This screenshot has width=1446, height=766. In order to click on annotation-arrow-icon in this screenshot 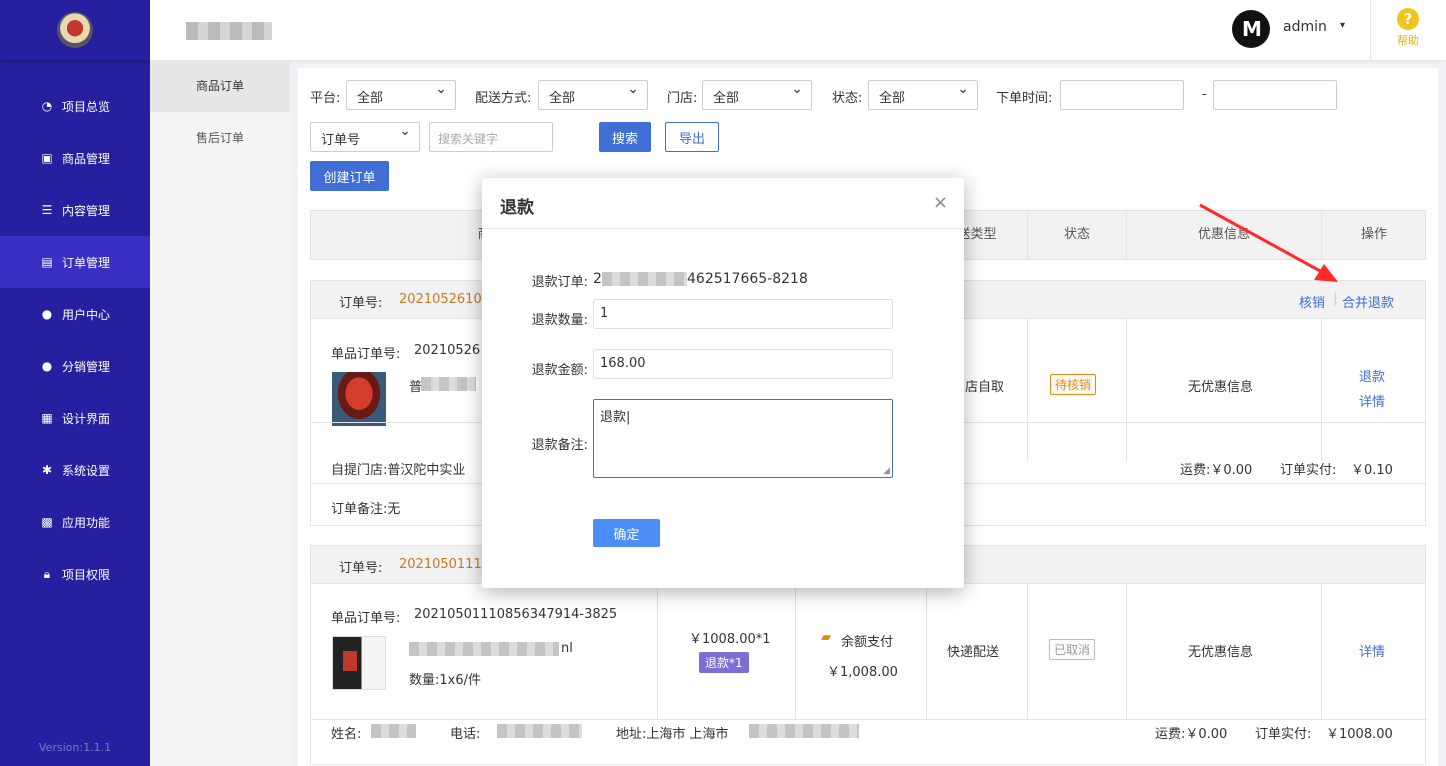, I will do `click(1268, 242)`.